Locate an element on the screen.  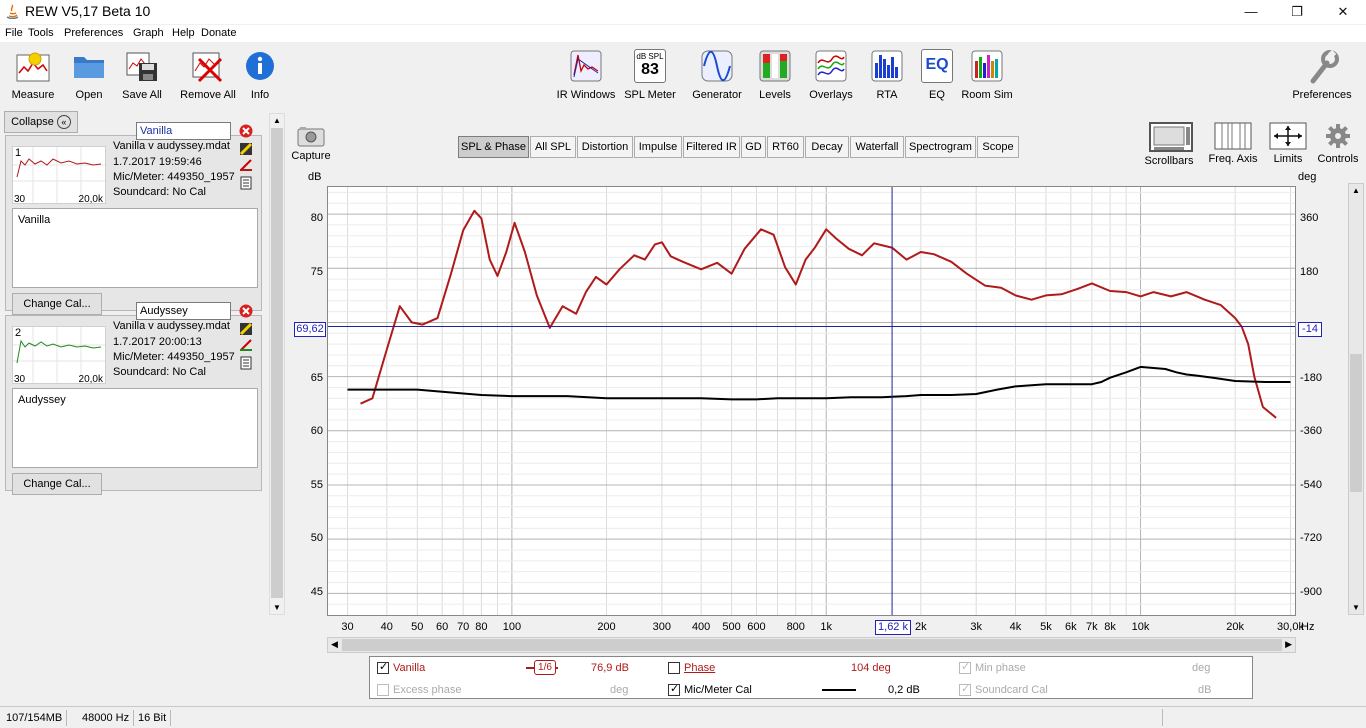
vanilla-checkbox: ✓ is located at coordinates (383, 667).